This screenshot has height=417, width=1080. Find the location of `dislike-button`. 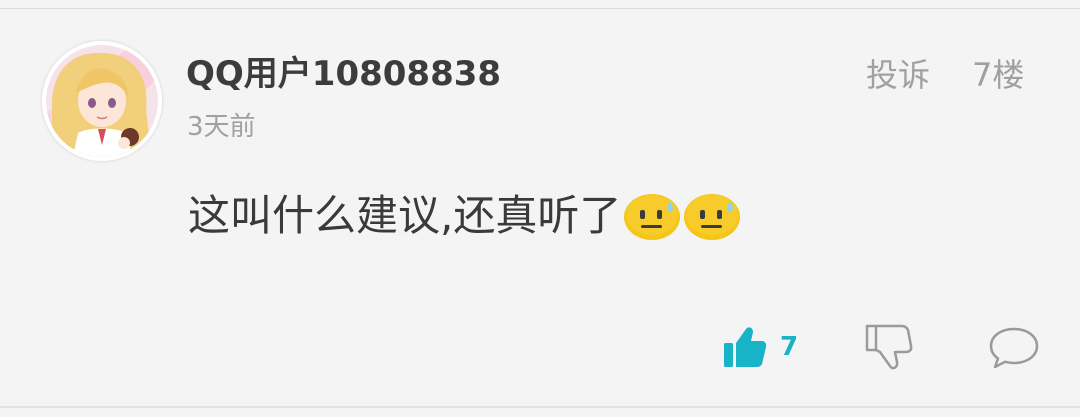

dislike-button is located at coordinates (888, 347).